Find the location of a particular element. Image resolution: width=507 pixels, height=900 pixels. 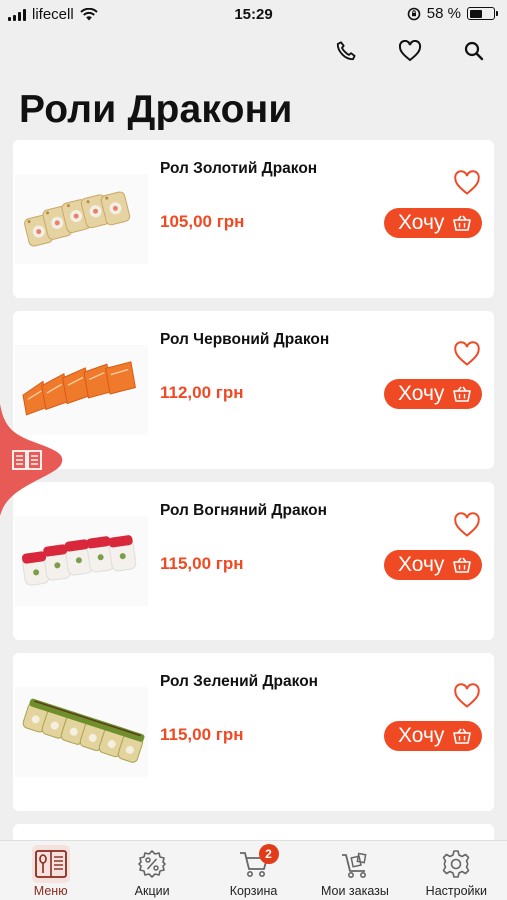

tab-settings: Настройки is located at coordinates (456, 870).